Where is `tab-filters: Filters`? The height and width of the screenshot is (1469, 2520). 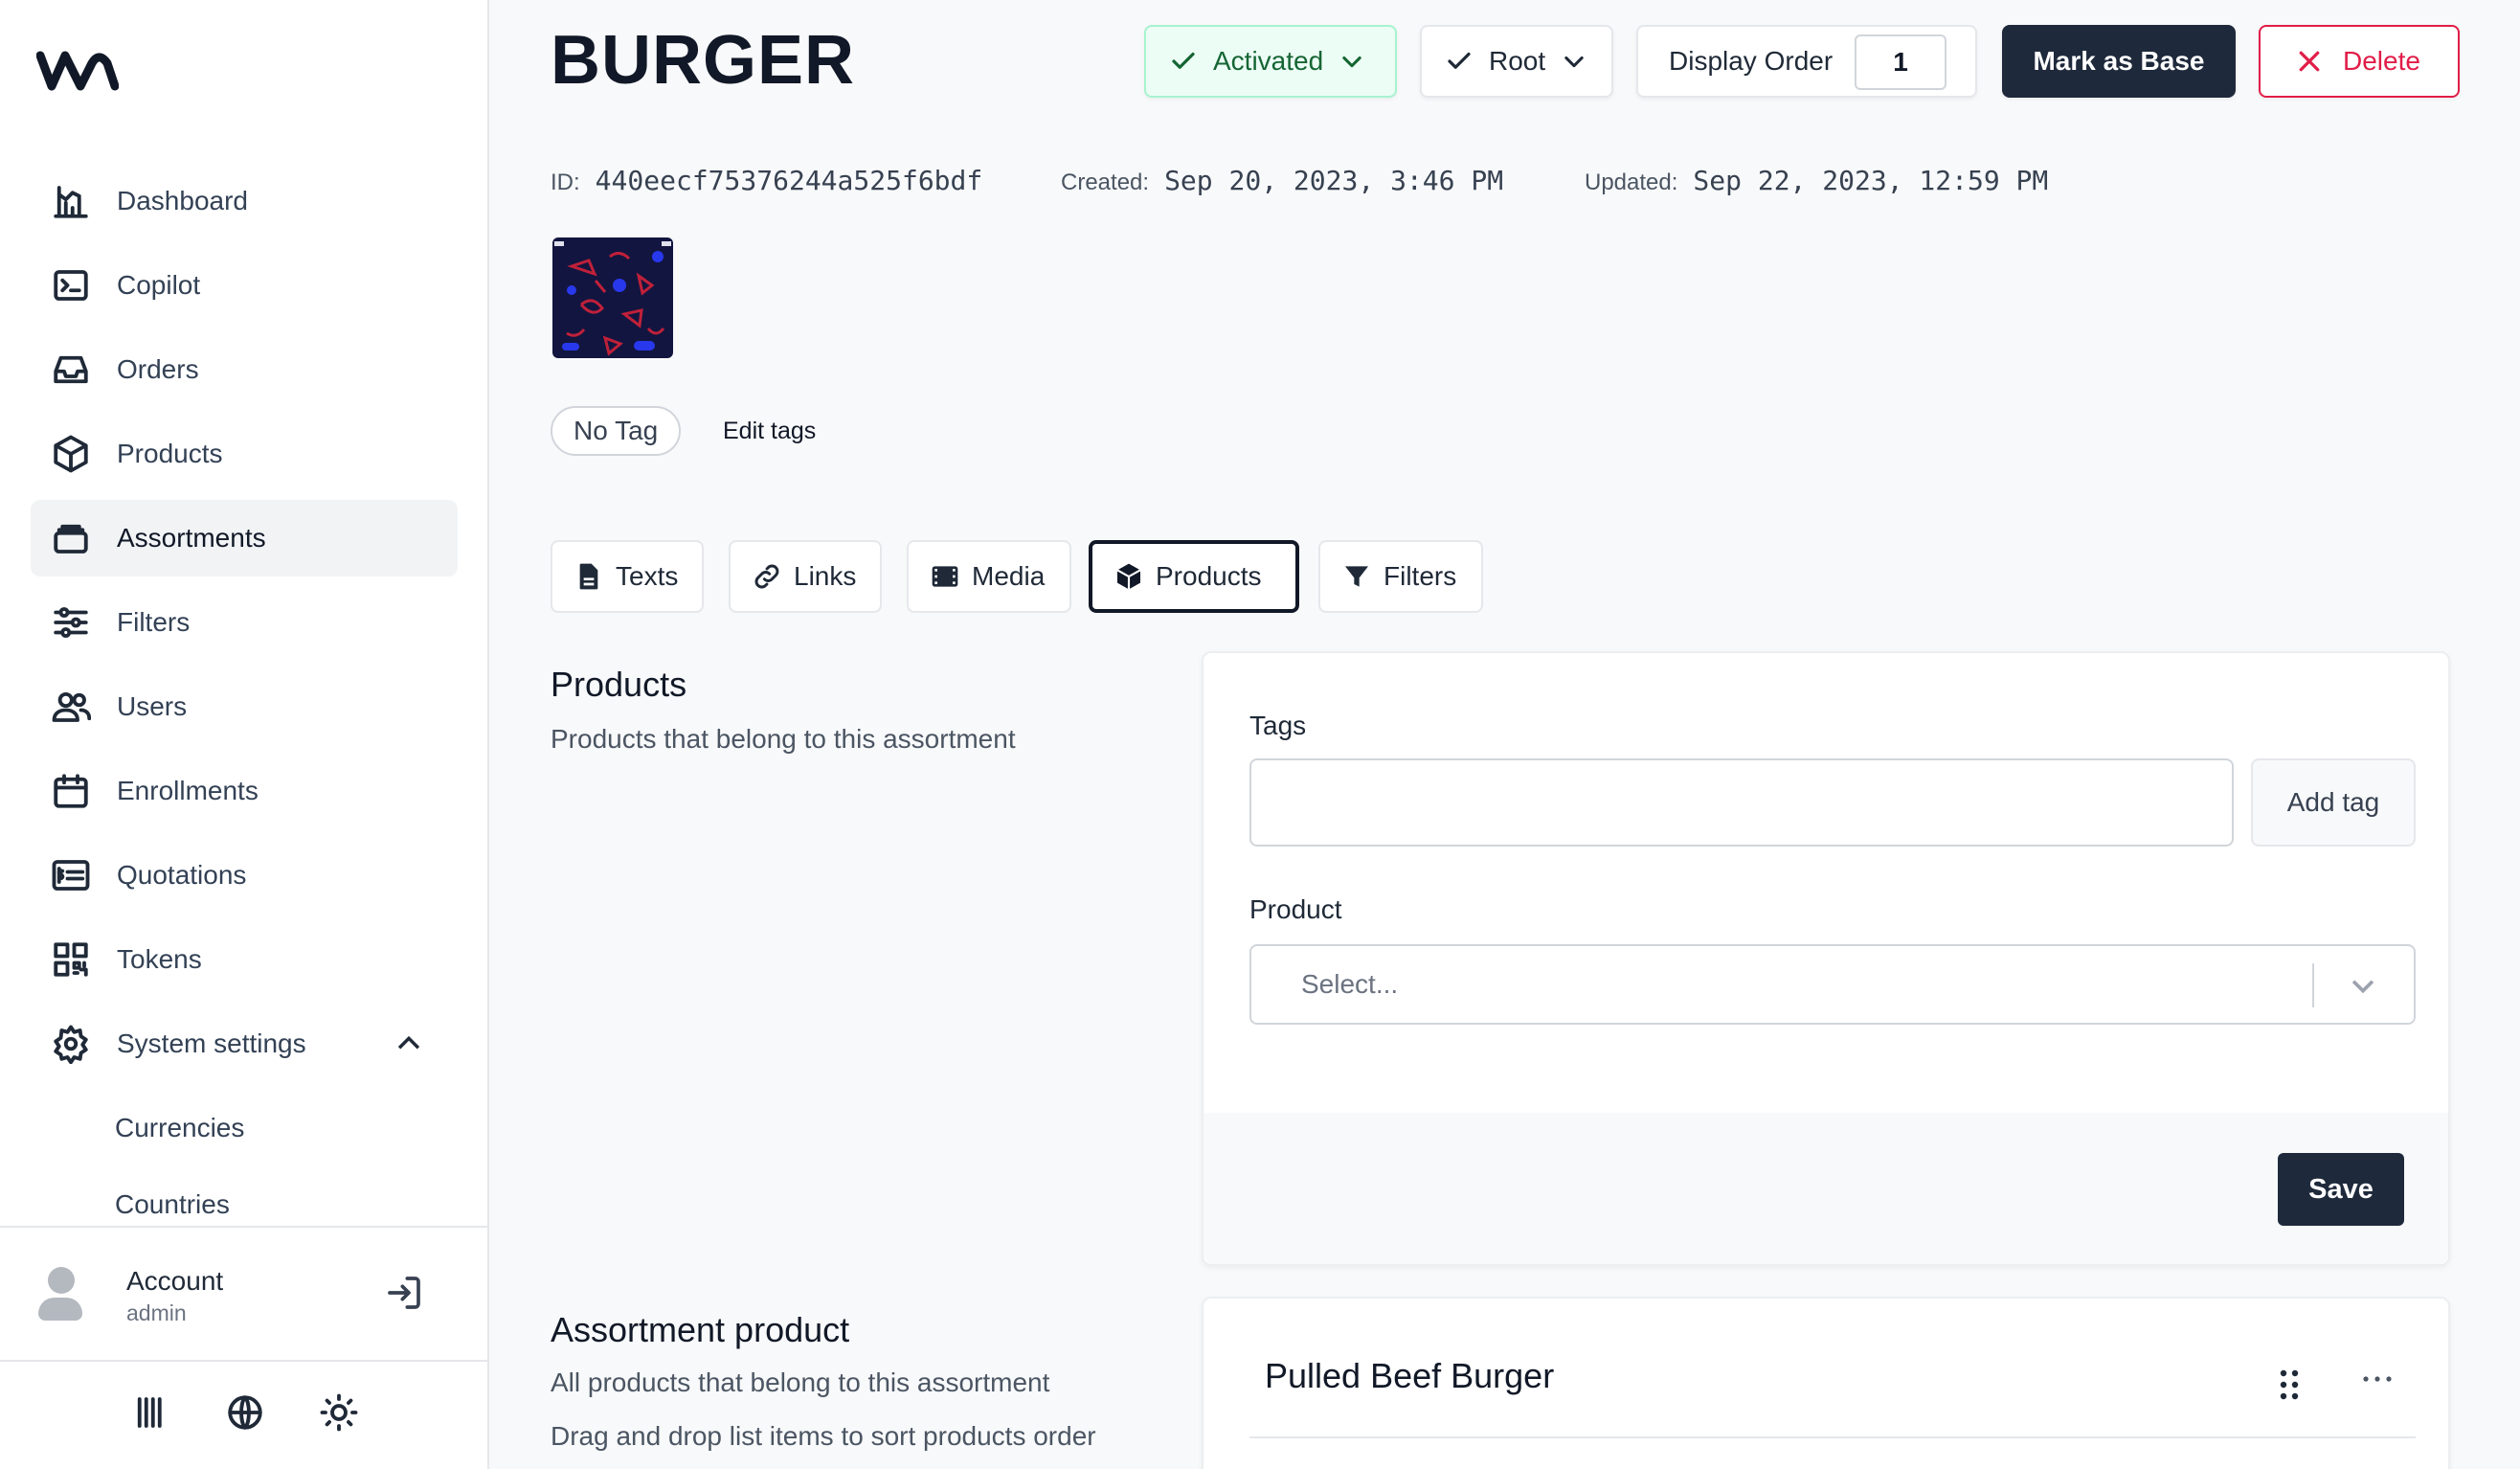
tab-filters: Filters is located at coordinates (1401, 576).